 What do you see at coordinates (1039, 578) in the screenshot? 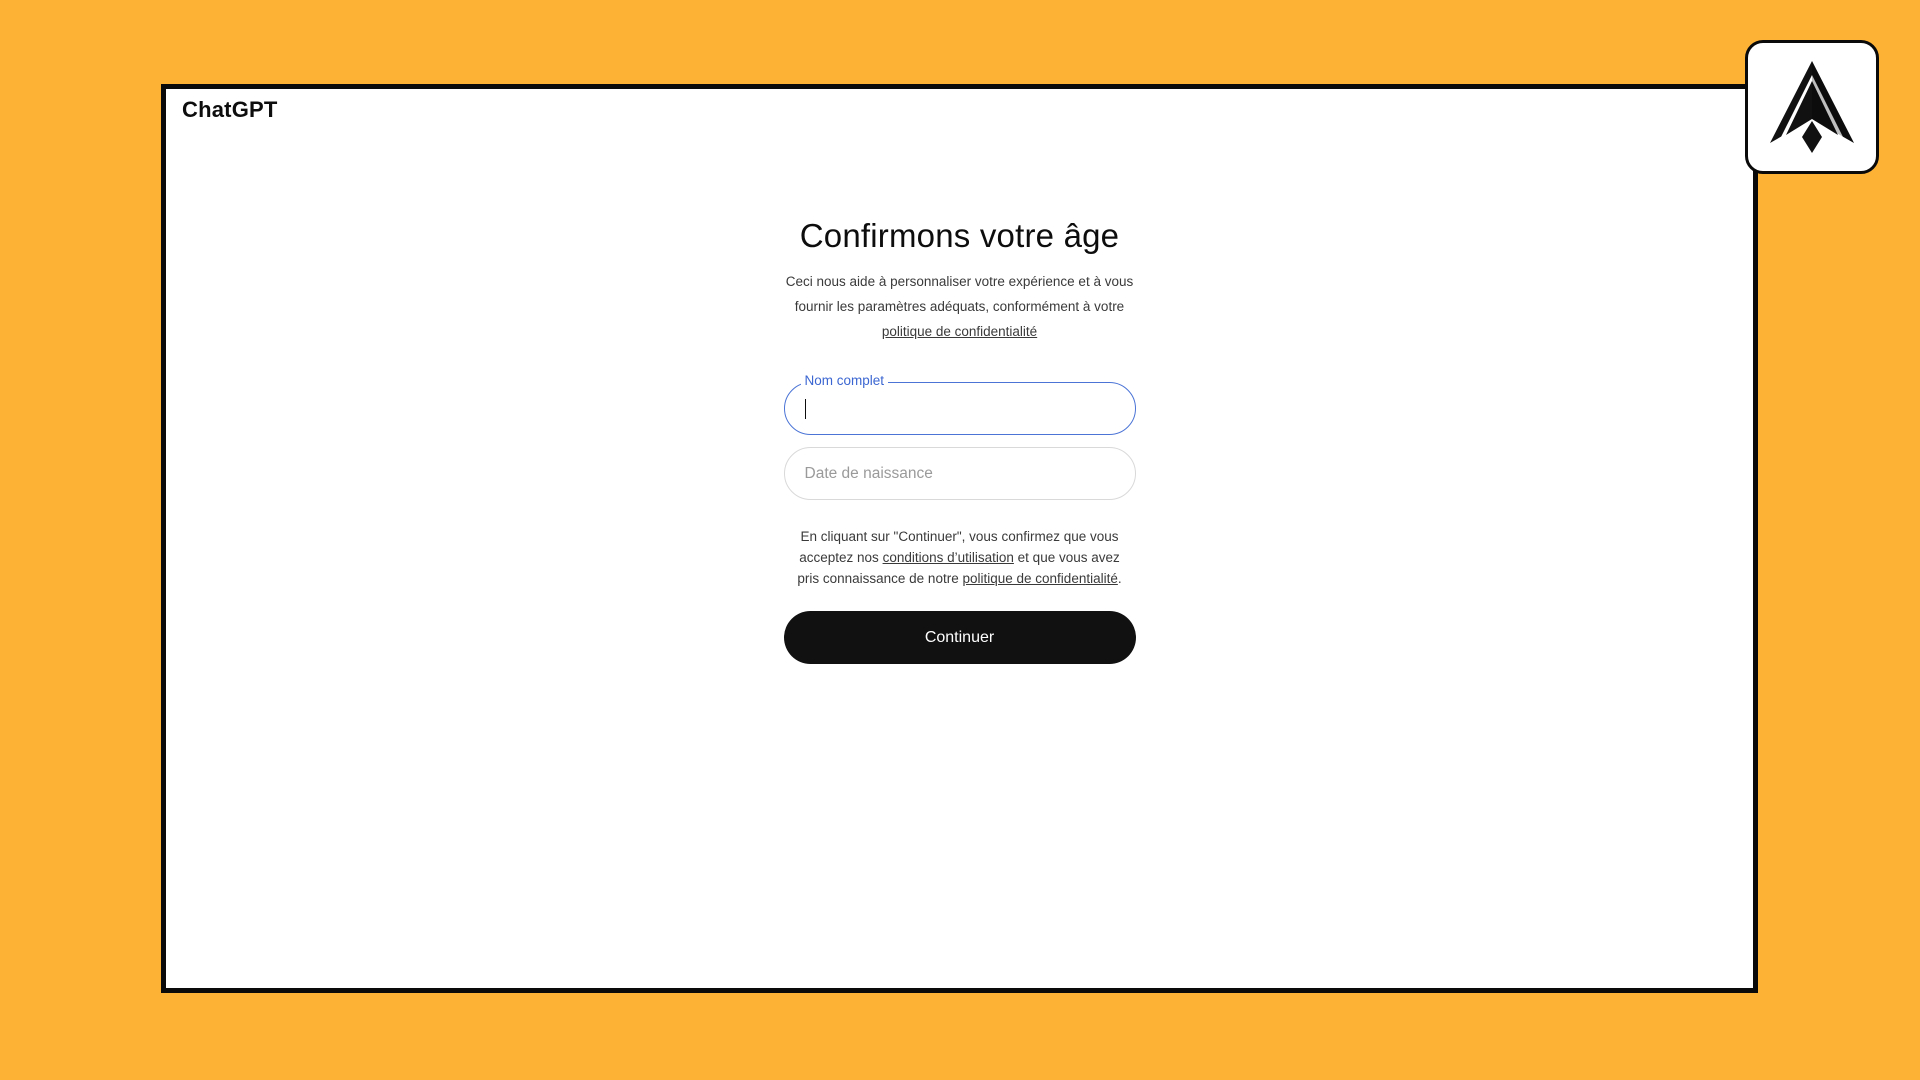
I see `terms-privacy-policy-link: politique de confidentialité` at bounding box center [1039, 578].